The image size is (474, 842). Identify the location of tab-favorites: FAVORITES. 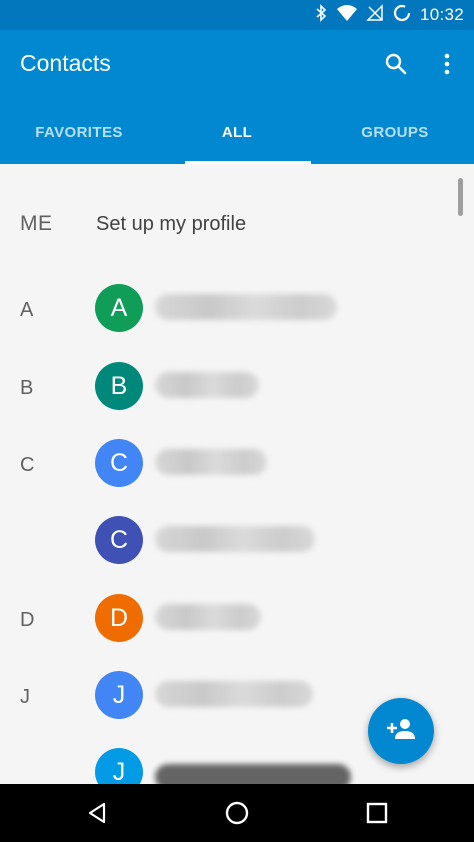
(79, 132).